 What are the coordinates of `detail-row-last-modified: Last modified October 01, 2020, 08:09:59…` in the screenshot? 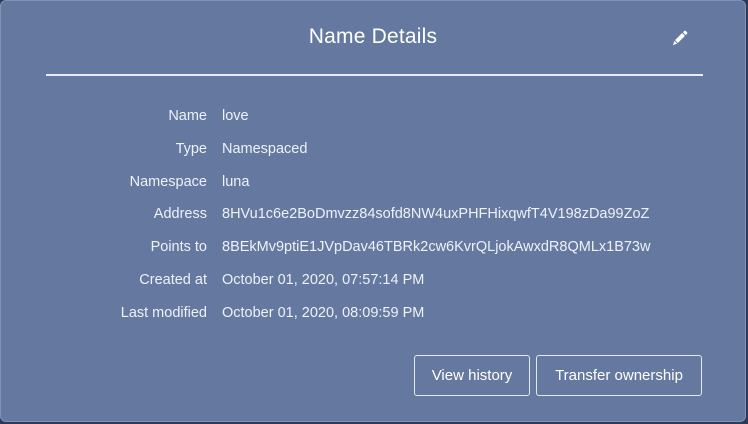 It's located at (374, 315).